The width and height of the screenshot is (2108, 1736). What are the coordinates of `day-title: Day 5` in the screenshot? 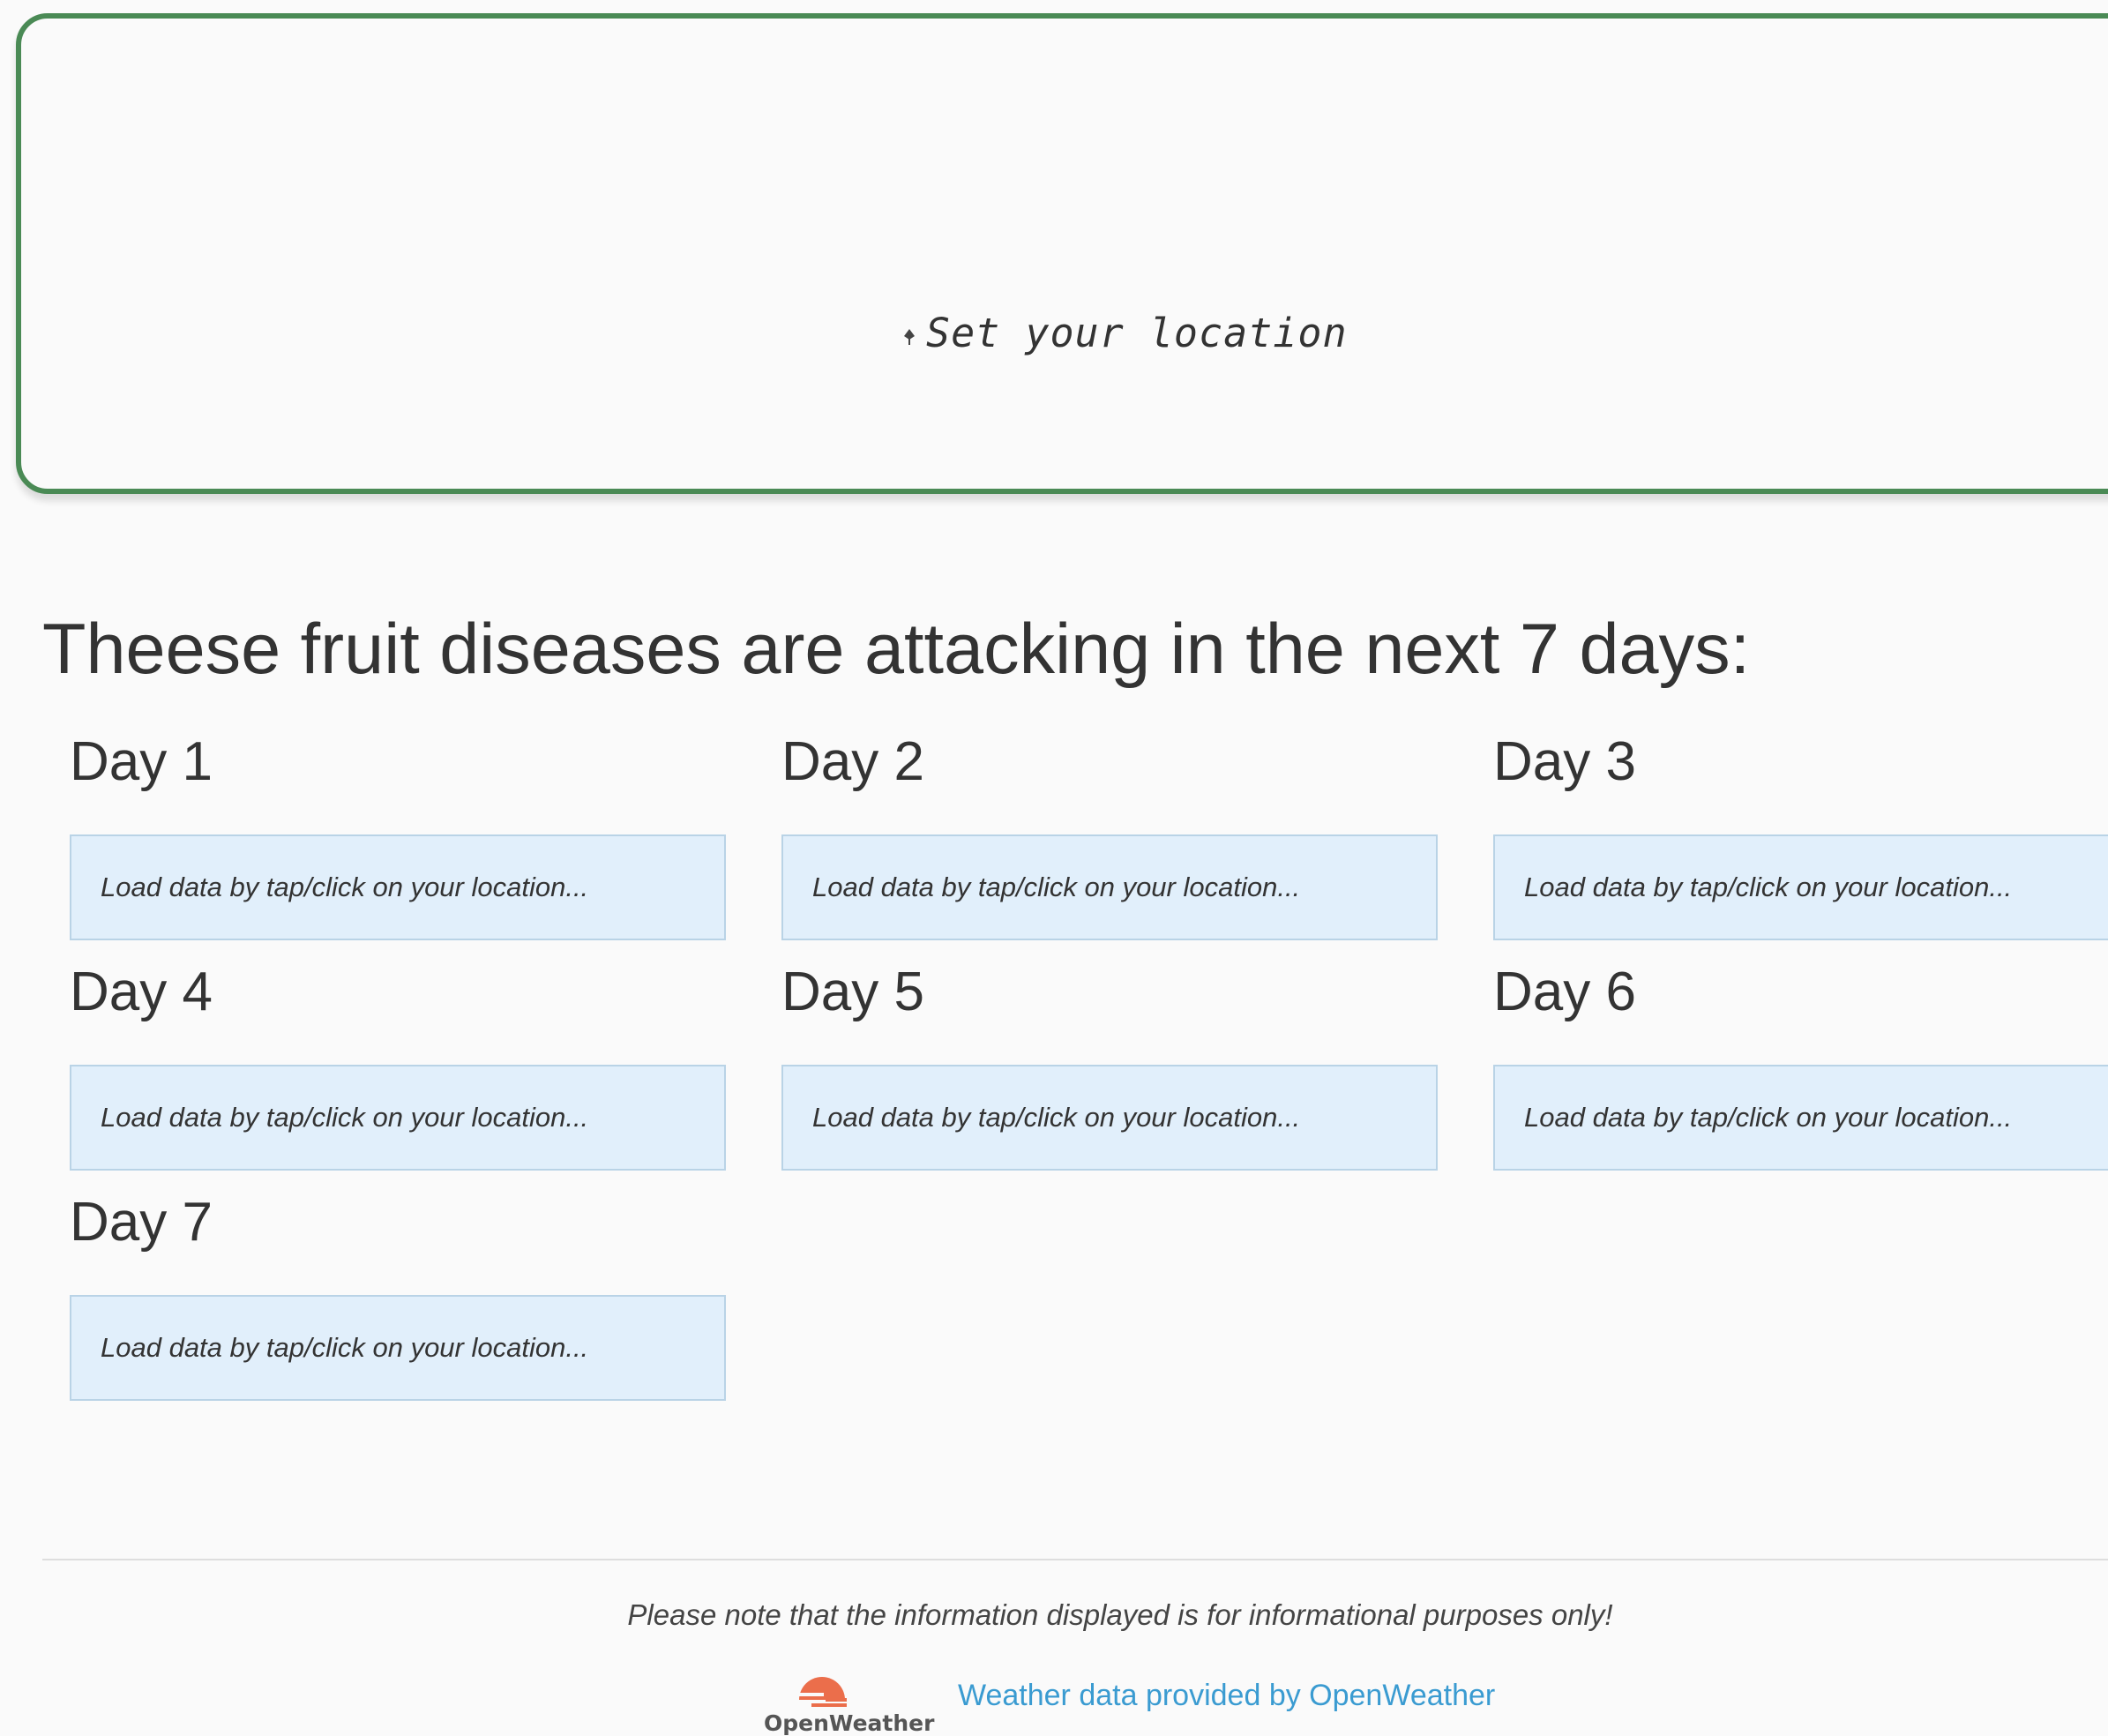 It's located at (852, 992).